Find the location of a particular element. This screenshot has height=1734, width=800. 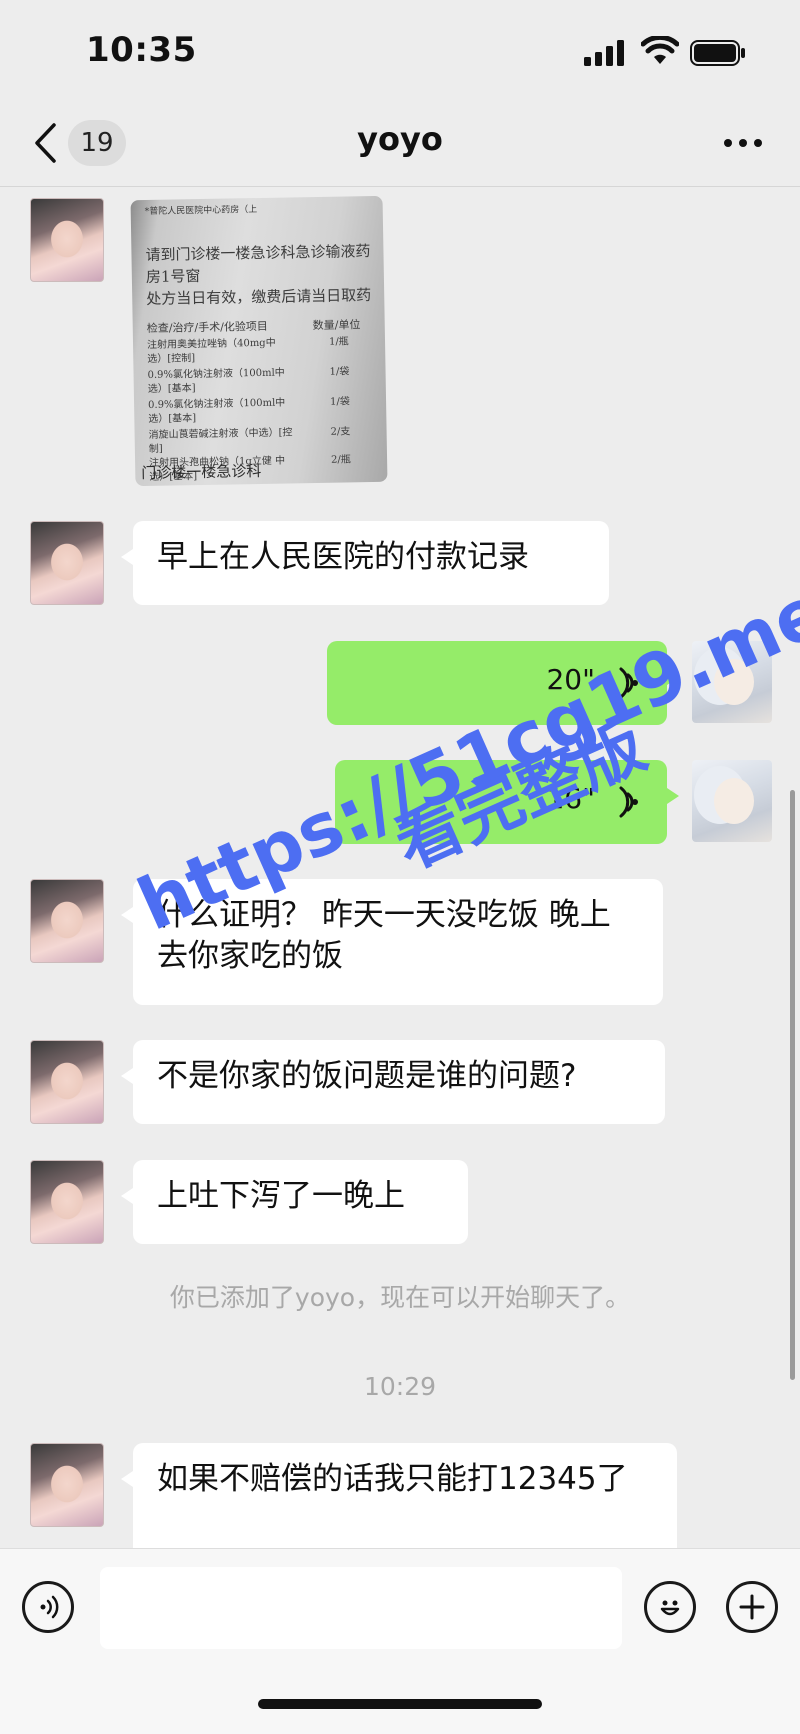

chat-title: yoyo is located at coordinates (400, 139).